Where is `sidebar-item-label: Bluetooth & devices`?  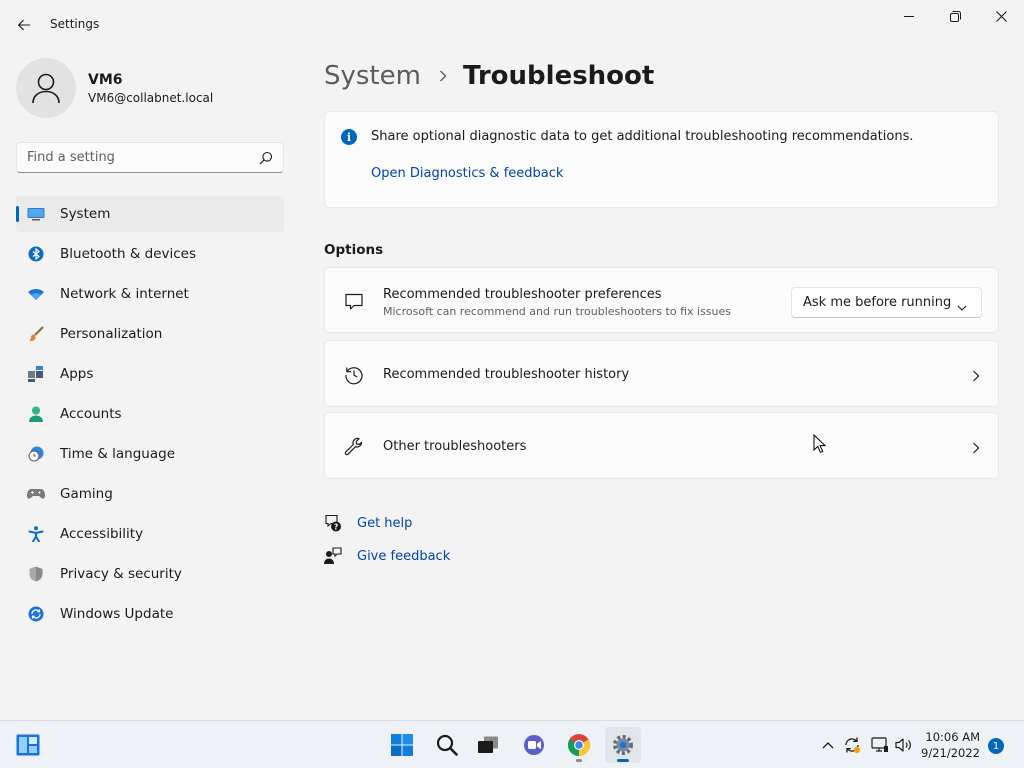
sidebar-item-label: Bluetooth & devices is located at coordinates (128, 254).